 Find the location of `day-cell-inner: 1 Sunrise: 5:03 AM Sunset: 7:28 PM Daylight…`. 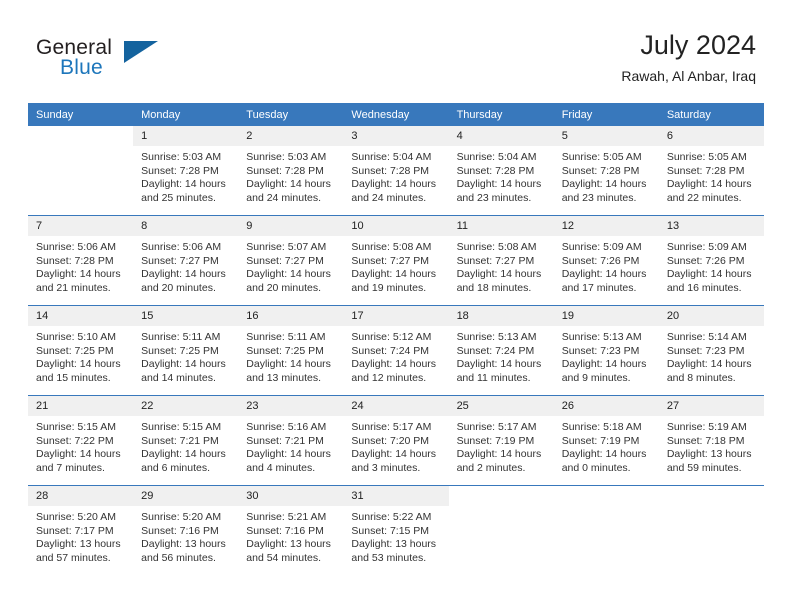

day-cell-inner: 1 Sunrise: 5:03 AM Sunset: 7:28 PM Daylight… is located at coordinates (186, 170).